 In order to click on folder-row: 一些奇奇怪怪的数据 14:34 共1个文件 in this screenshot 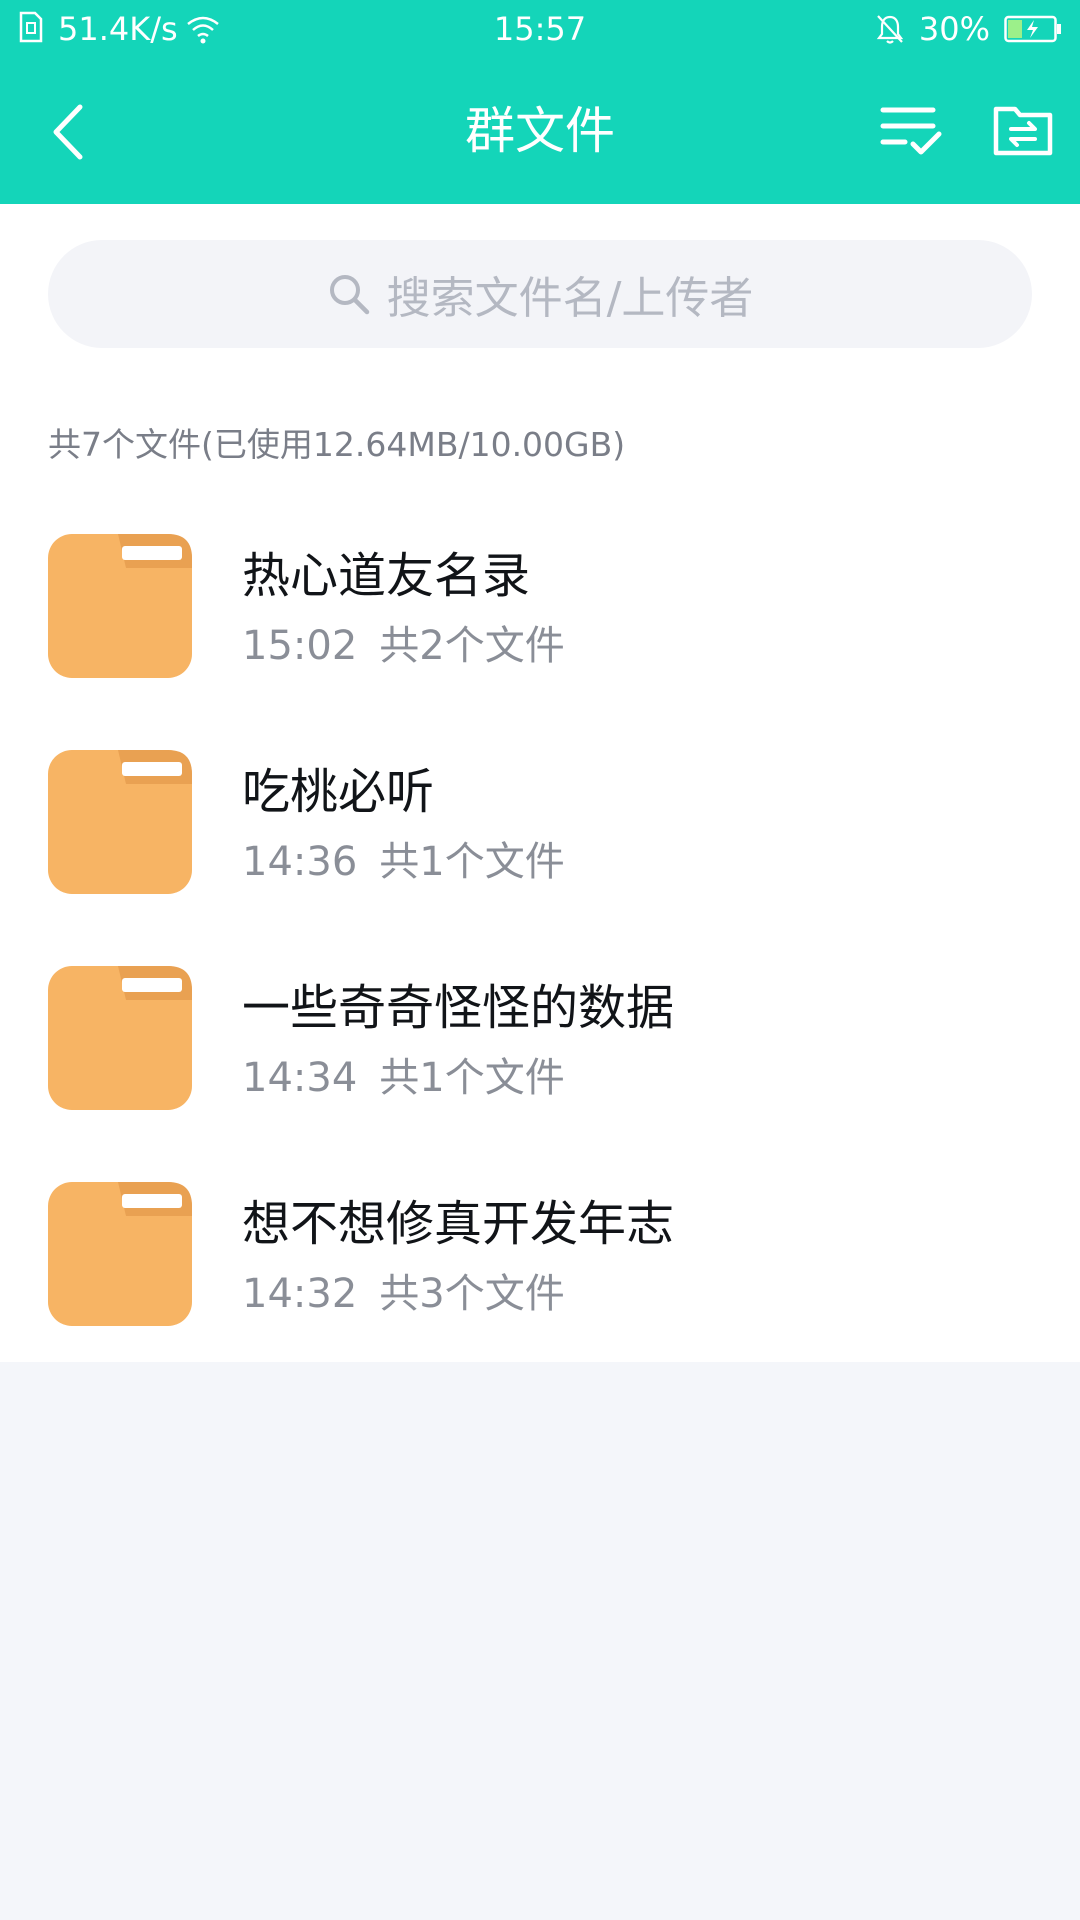, I will do `click(540, 1044)`.